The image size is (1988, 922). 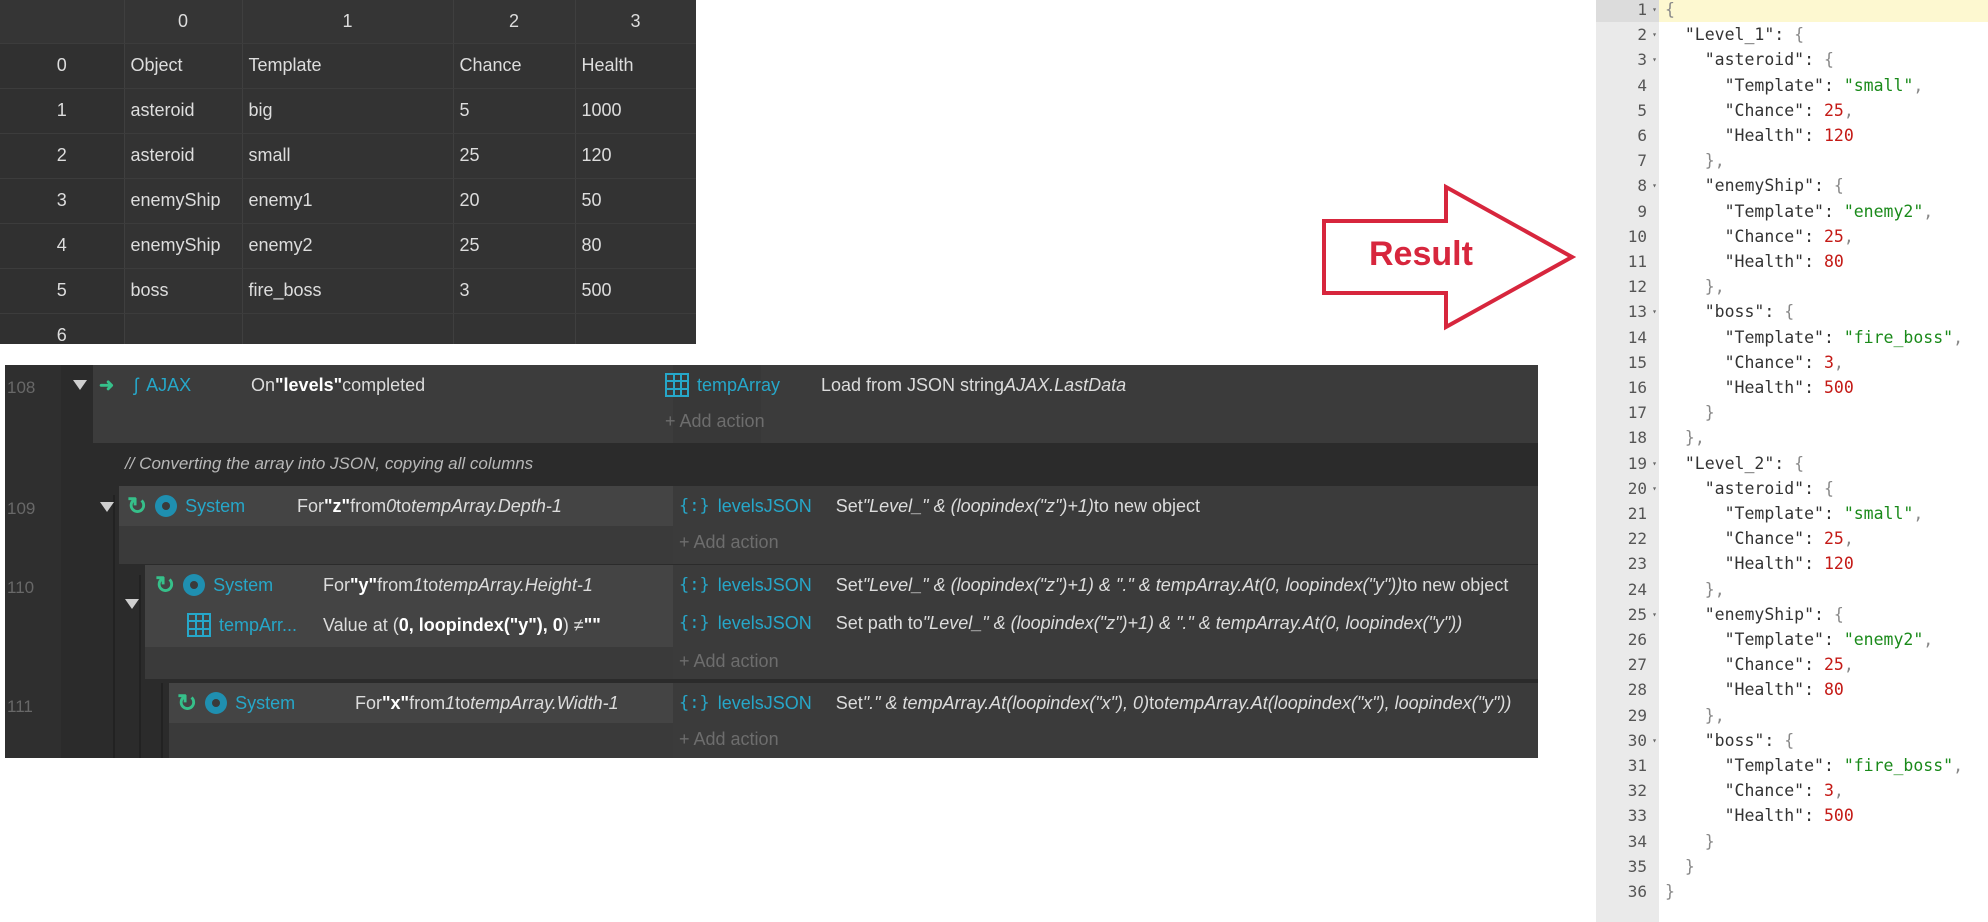 What do you see at coordinates (1792, 236) in the screenshot?
I see `code-line: 10 "Chance": 25,` at bounding box center [1792, 236].